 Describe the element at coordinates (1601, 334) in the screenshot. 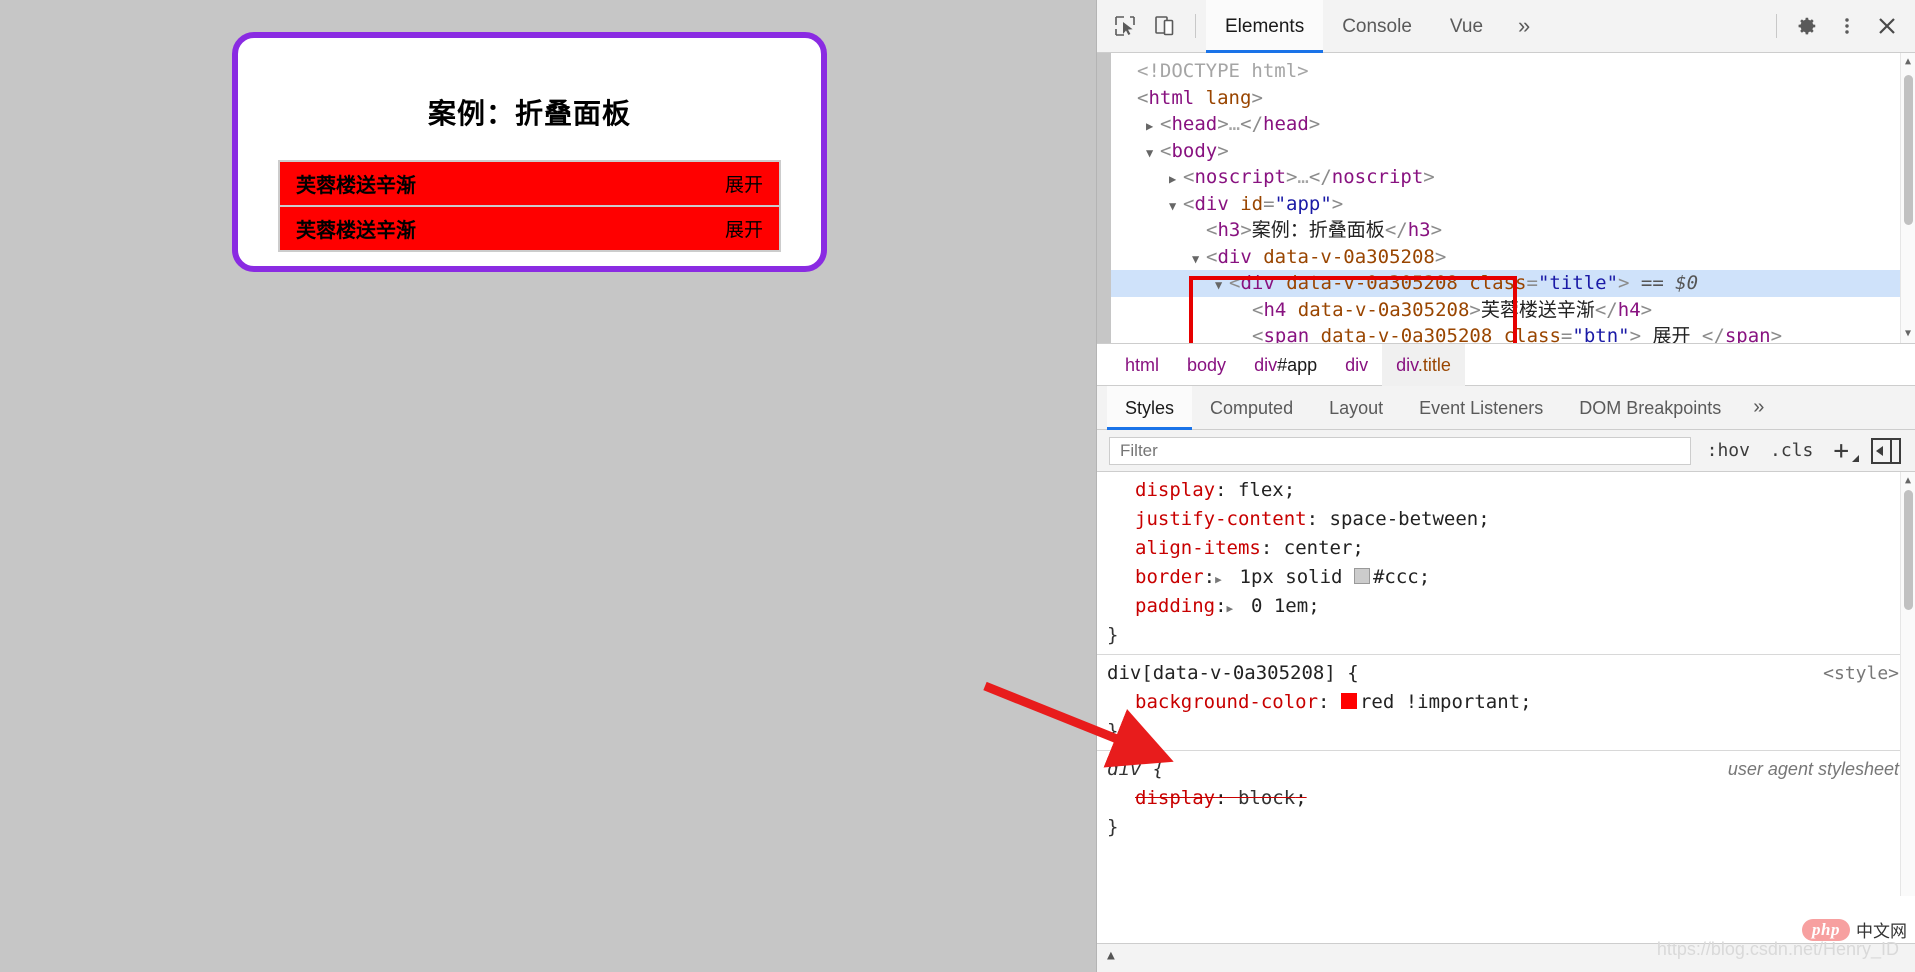

I see `dom-token-val: "btn"` at that location.